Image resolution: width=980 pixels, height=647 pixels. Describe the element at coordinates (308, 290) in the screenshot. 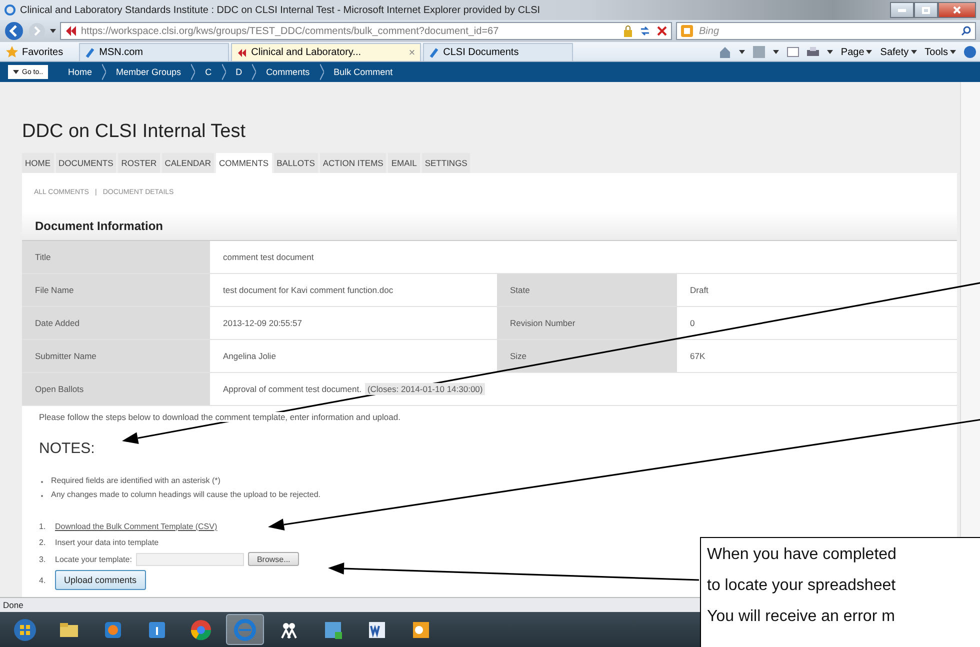

I see `field-value: test document for Kavi comment function.doc` at that location.